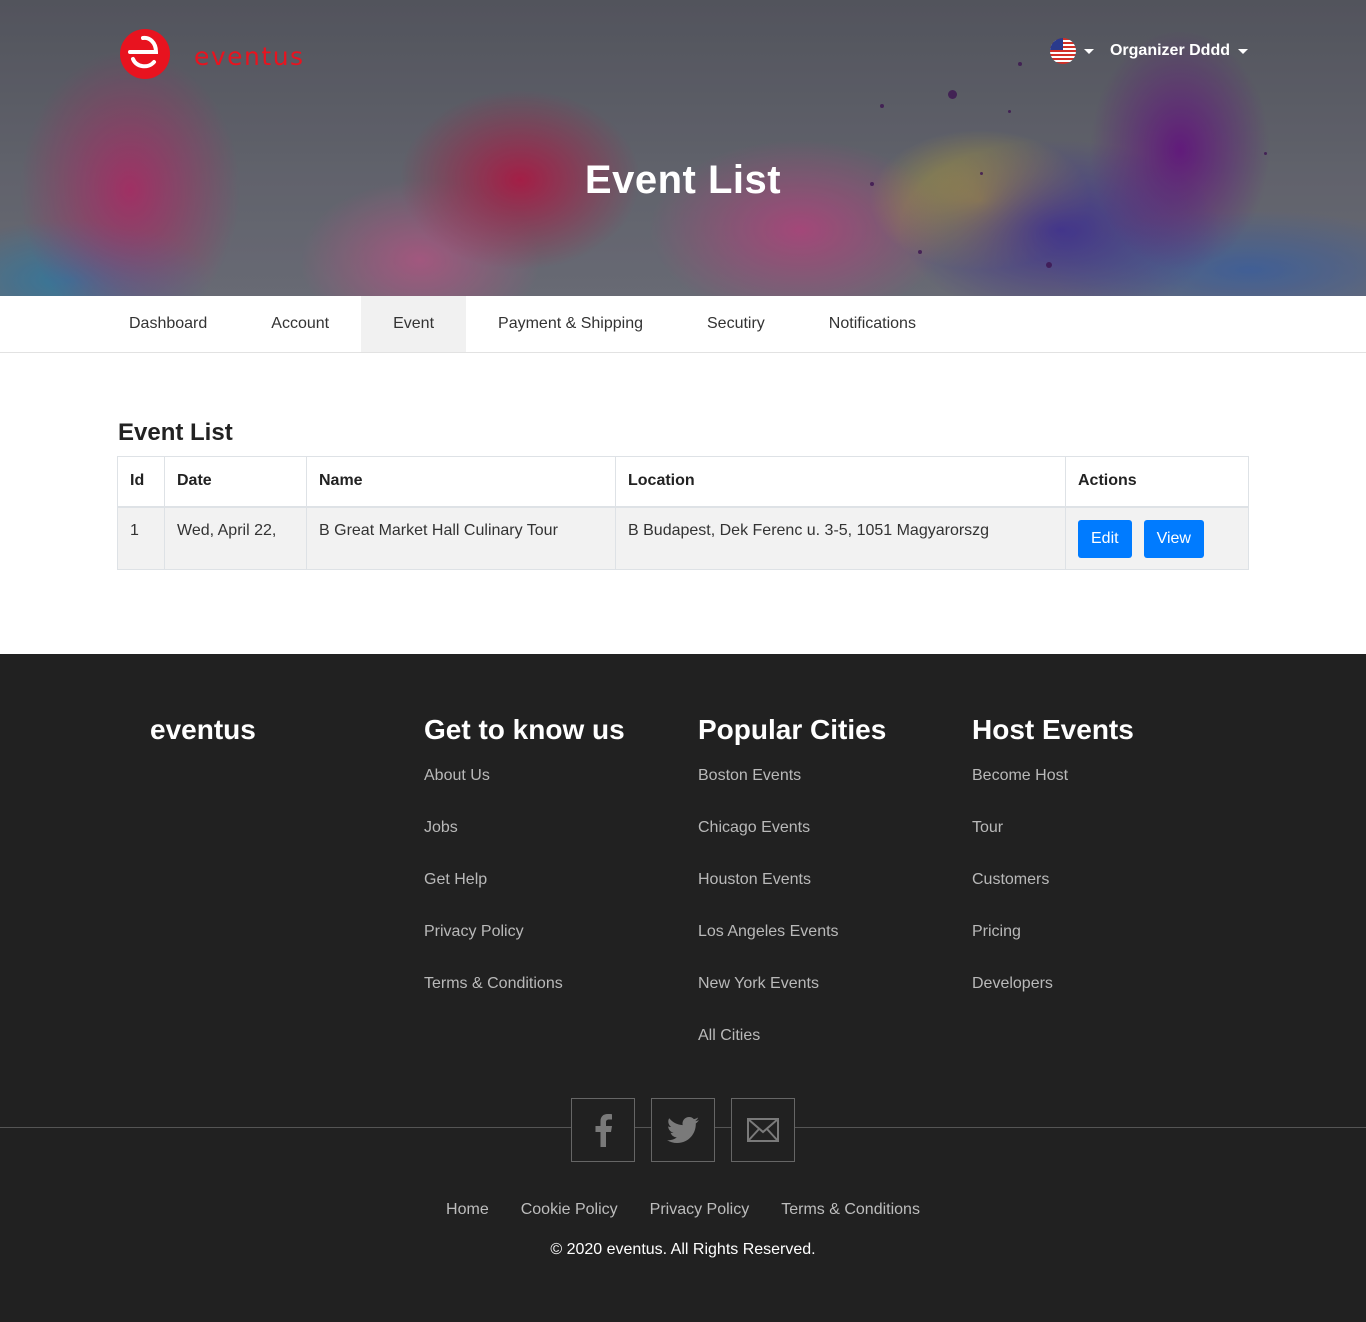  What do you see at coordinates (141, 538) in the screenshot?
I see `cell-id: 1` at bounding box center [141, 538].